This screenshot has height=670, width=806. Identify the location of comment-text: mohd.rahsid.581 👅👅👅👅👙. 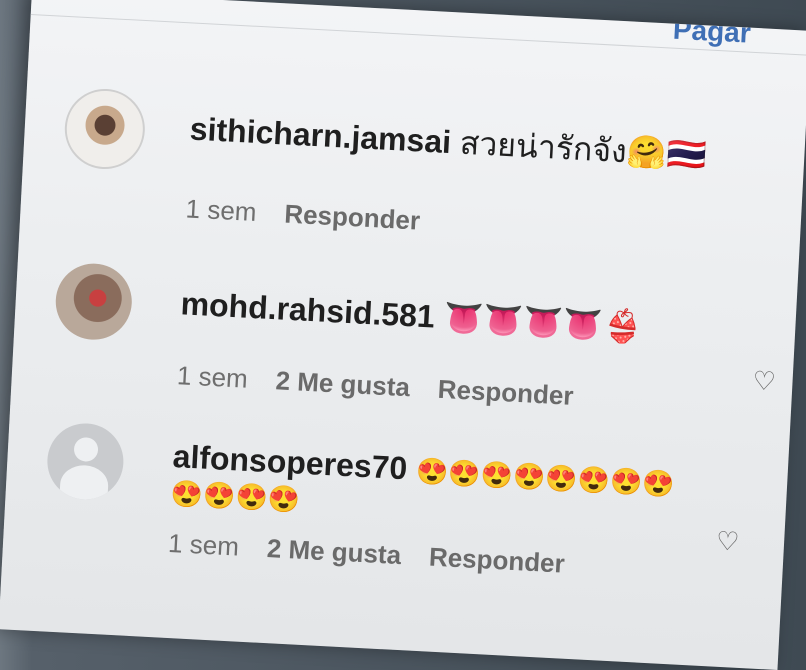
(412, 315).